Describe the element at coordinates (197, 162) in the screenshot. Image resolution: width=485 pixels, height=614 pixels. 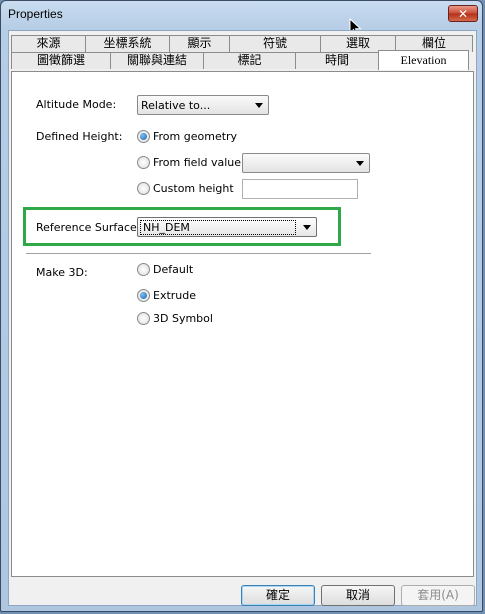
I see `from-field-value-label: From field value` at that location.